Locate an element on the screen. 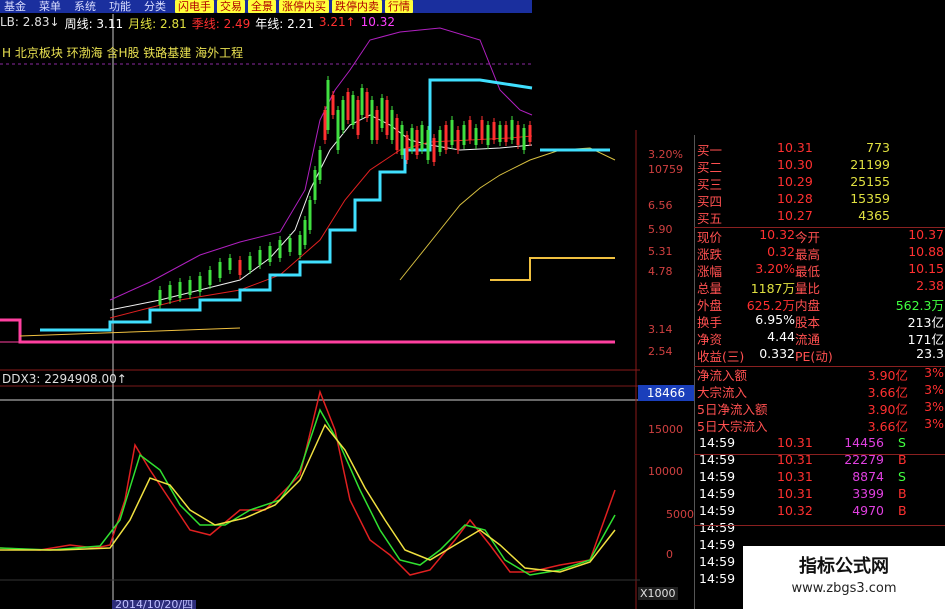 The height and width of the screenshot is (609, 945). tick-volume: 4970 is located at coordinates (868, 510).